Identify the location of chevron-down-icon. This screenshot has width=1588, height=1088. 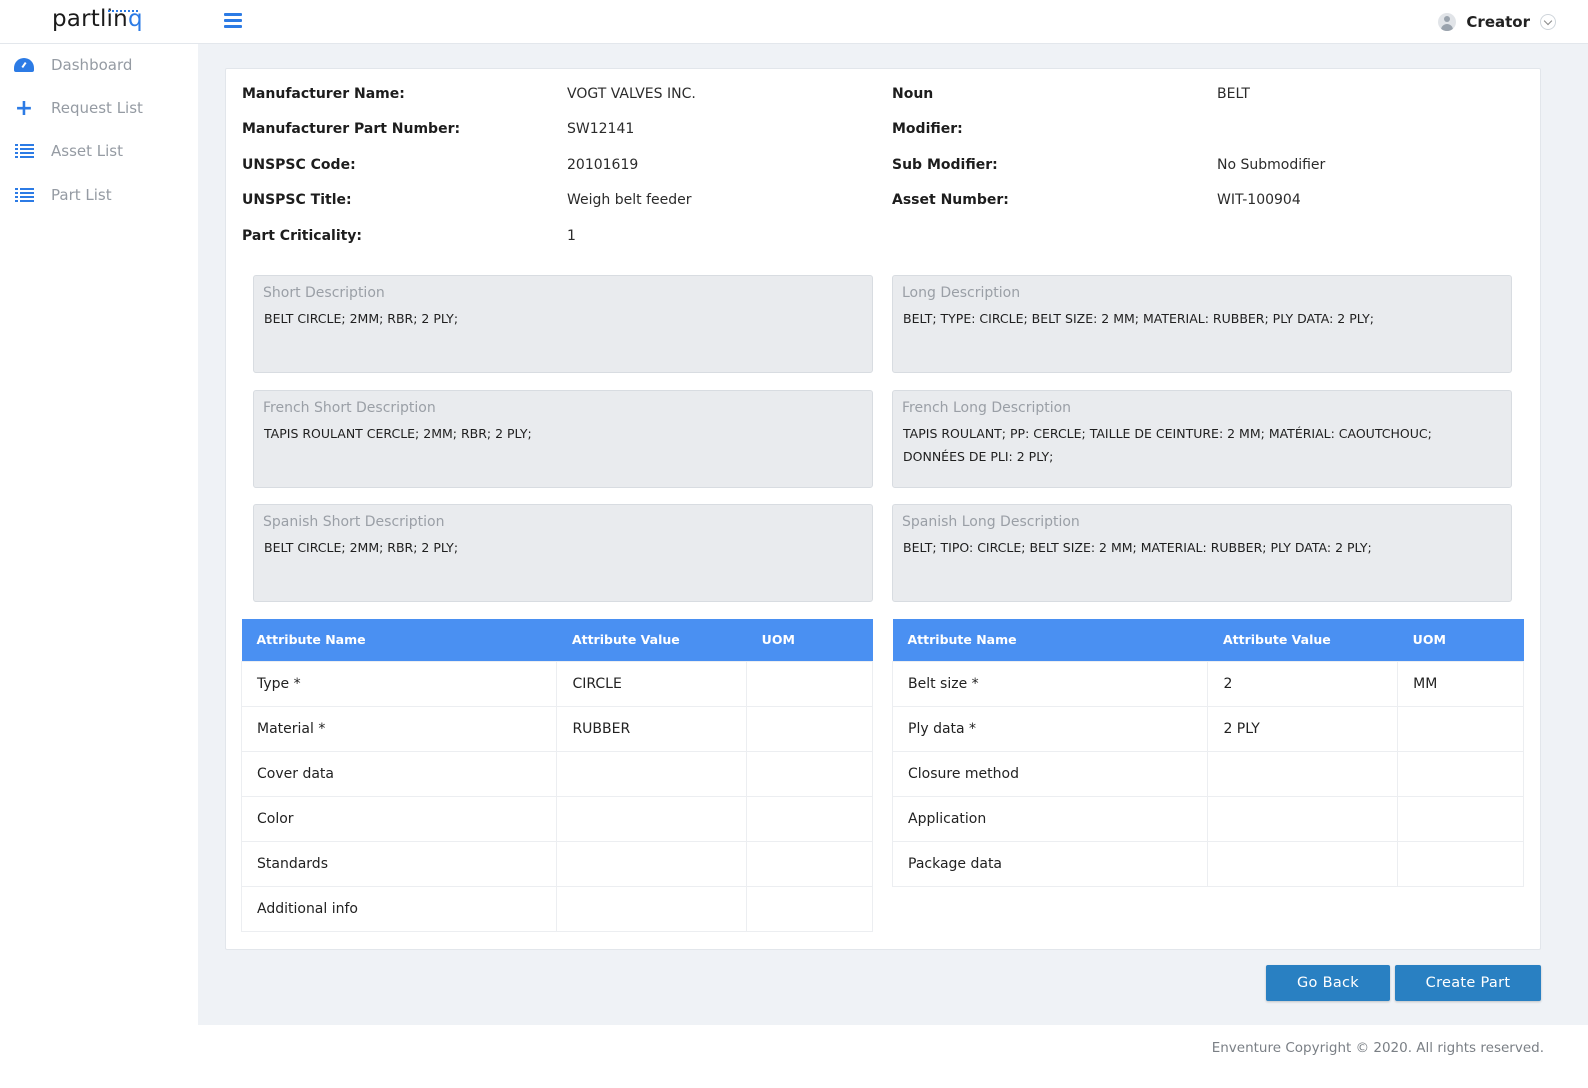
(1548, 22).